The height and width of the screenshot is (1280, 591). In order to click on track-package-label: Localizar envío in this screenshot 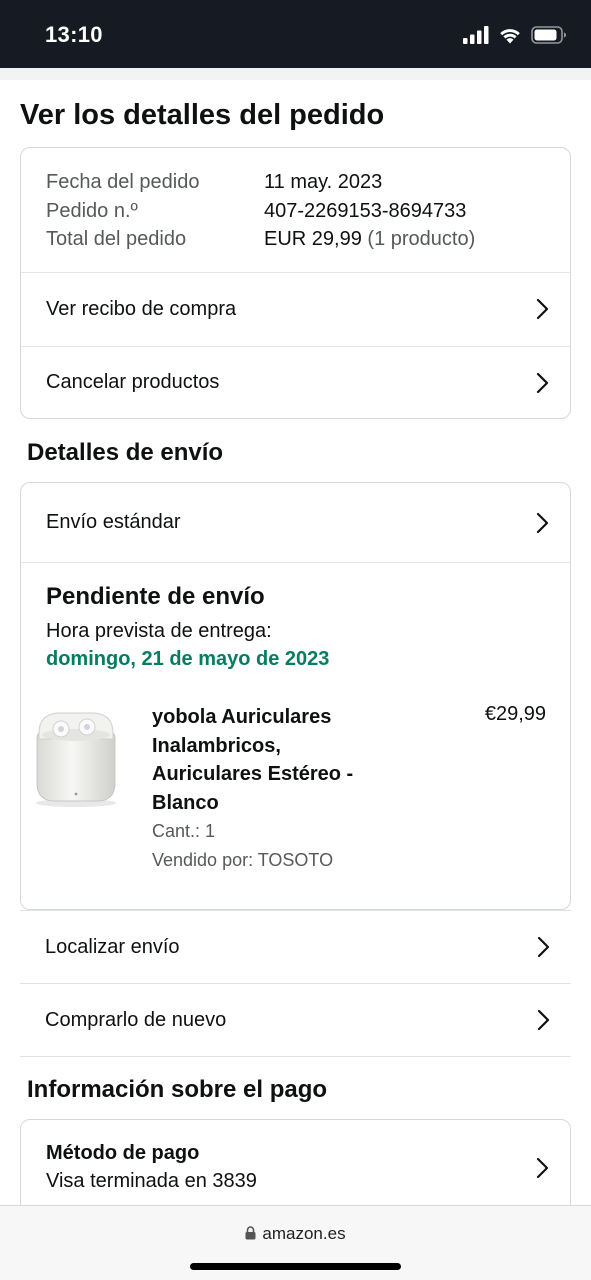, I will do `click(112, 946)`.